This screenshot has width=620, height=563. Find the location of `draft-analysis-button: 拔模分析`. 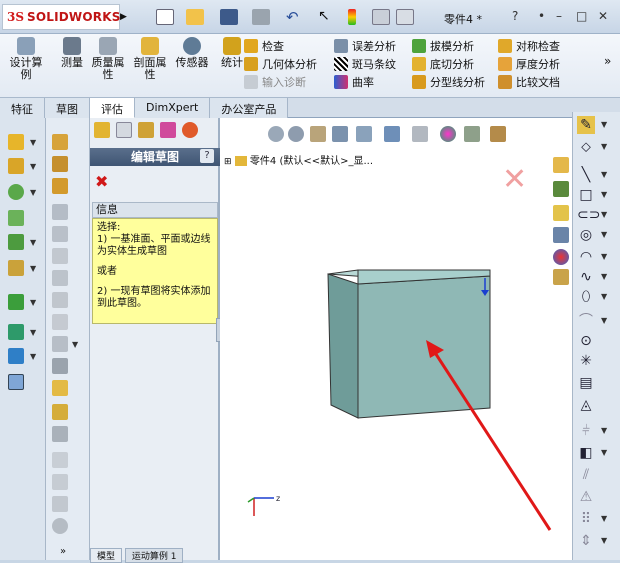

draft-analysis-button: 拔模分析 is located at coordinates (452, 46).